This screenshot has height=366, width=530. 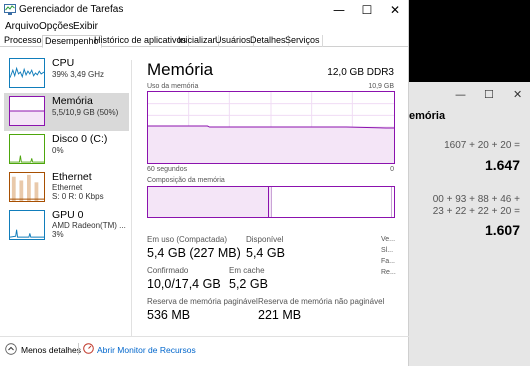 What do you see at coordinates (78, 74) in the screenshot?
I see `sidebar-item-cpu-detail: 39% 3,49 GHz` at bounding box center [78, 74].